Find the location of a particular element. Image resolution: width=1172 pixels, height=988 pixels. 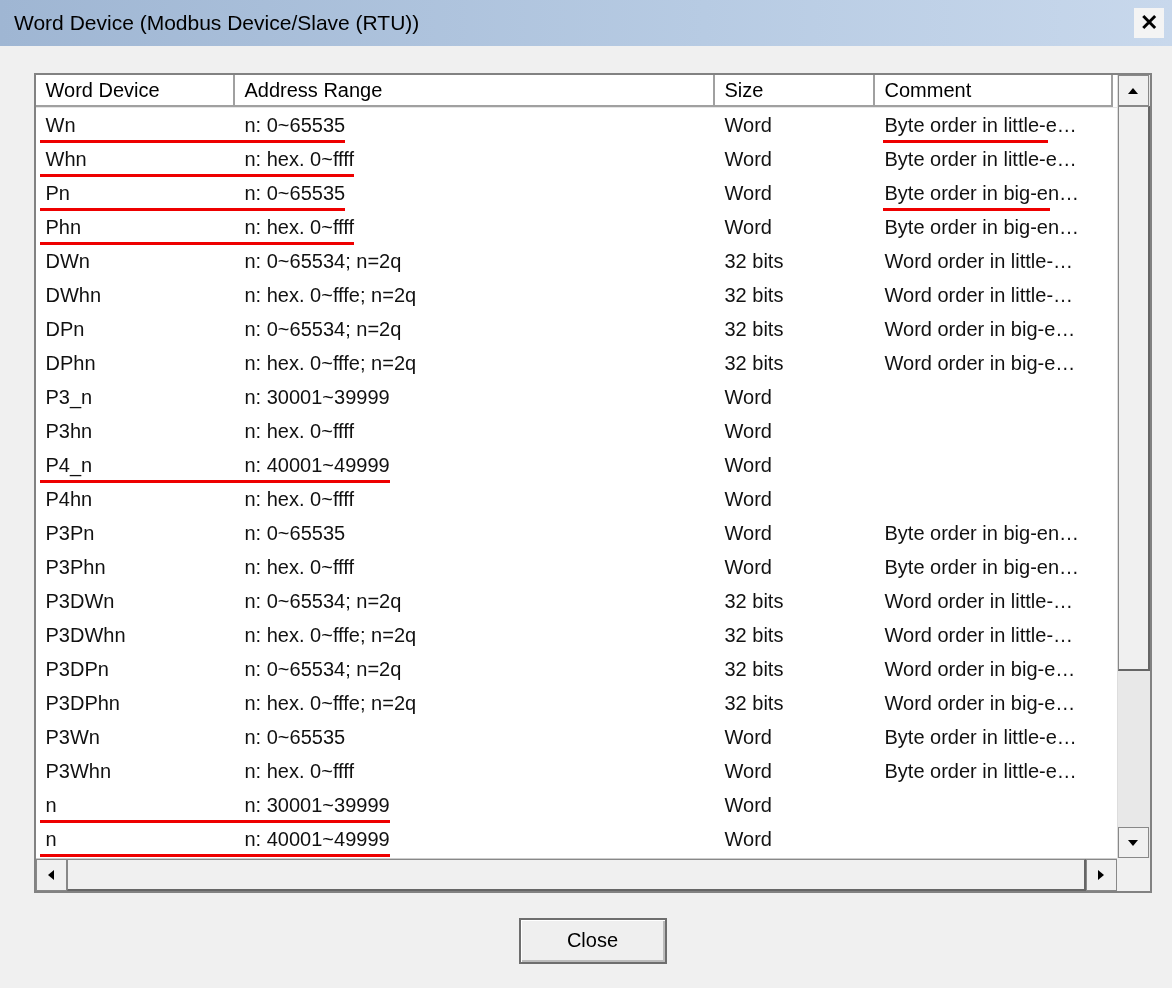

scrollbar-corner is located at coordinates (1133, 874).